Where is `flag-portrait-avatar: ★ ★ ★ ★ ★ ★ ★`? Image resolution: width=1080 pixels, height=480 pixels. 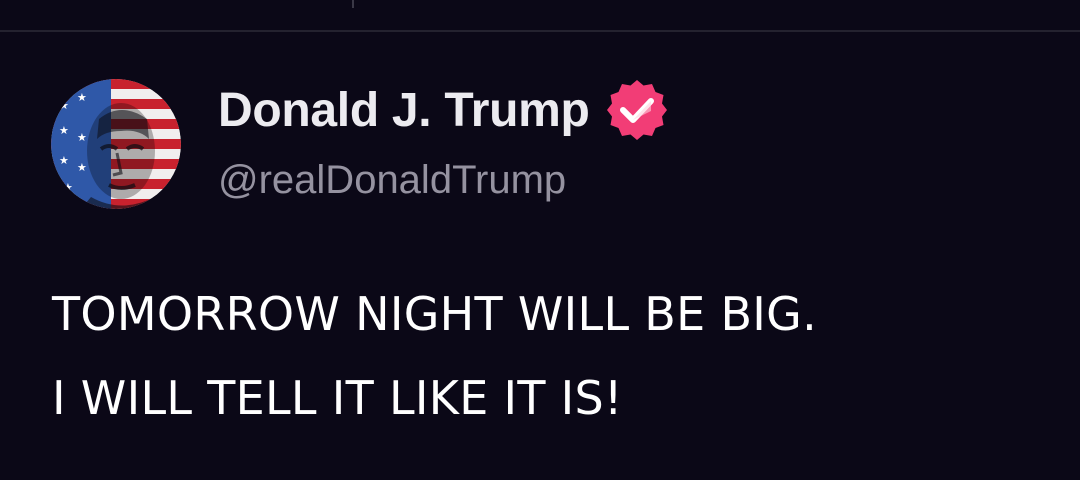
flag-portrait-avatar: ★ ★ ★ ★ ★ ★ ★ is located at coordinates (116, 144).